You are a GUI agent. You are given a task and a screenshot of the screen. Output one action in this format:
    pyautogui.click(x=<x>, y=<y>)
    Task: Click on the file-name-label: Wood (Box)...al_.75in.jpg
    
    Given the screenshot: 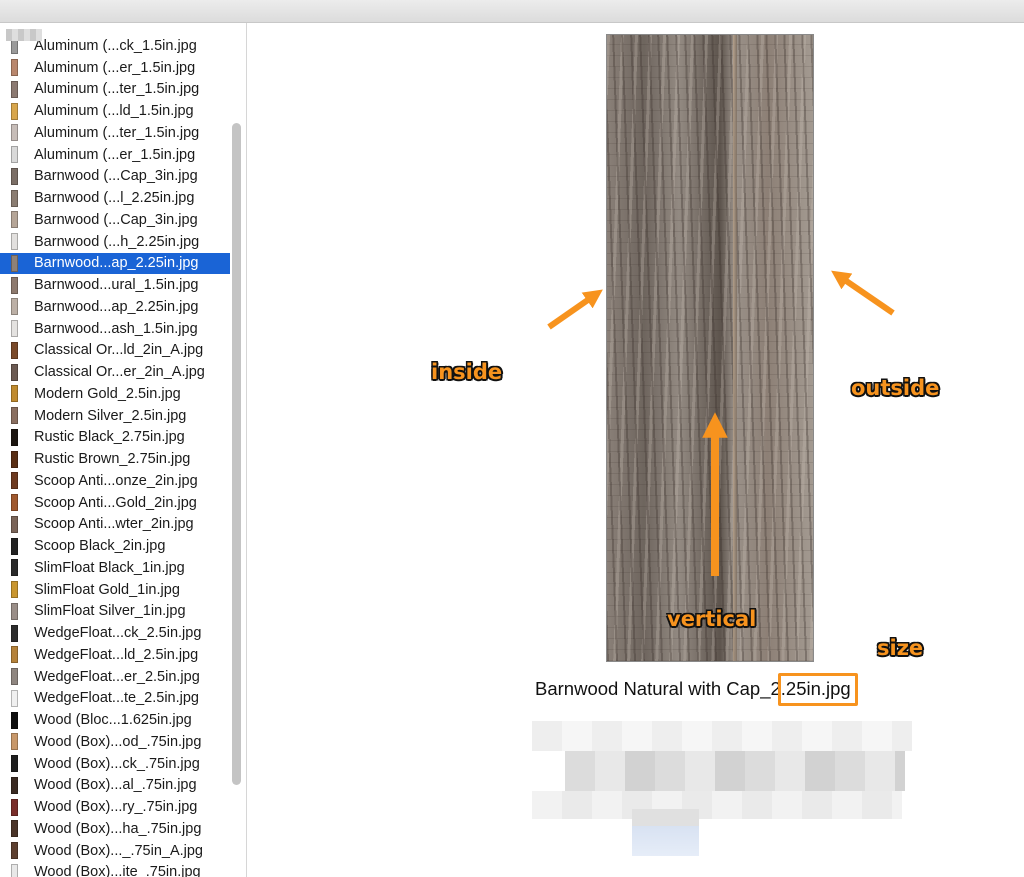 What is the action you would take?
    pyautogui.click(x=115, y=785)
    